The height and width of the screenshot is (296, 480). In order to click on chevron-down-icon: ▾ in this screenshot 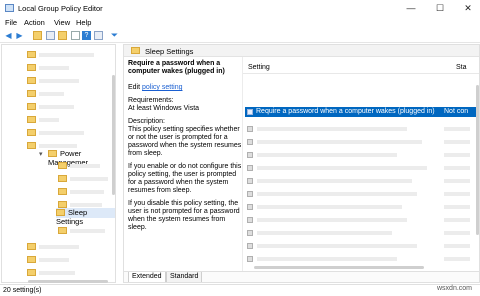, I will do `click(41, 154)`.